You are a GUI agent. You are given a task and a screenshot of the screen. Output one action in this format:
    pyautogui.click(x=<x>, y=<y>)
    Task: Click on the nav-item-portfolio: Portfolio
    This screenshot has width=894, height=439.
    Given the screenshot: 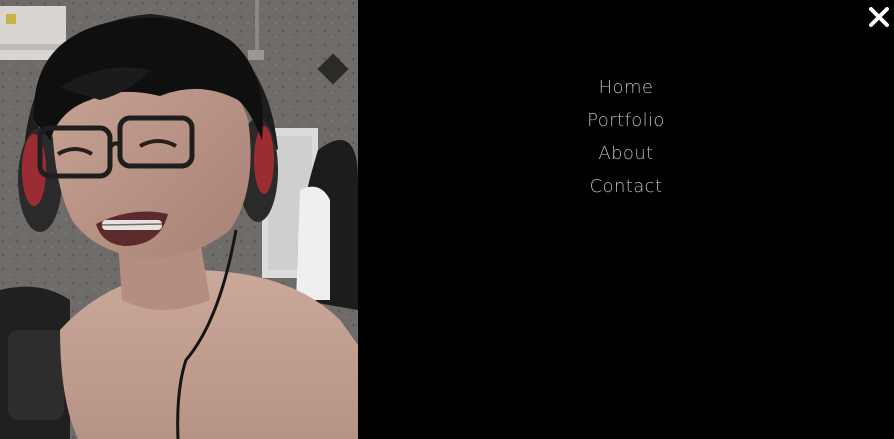 What is the action you would take?
    pyautogui.click(x=626, y=122)
    